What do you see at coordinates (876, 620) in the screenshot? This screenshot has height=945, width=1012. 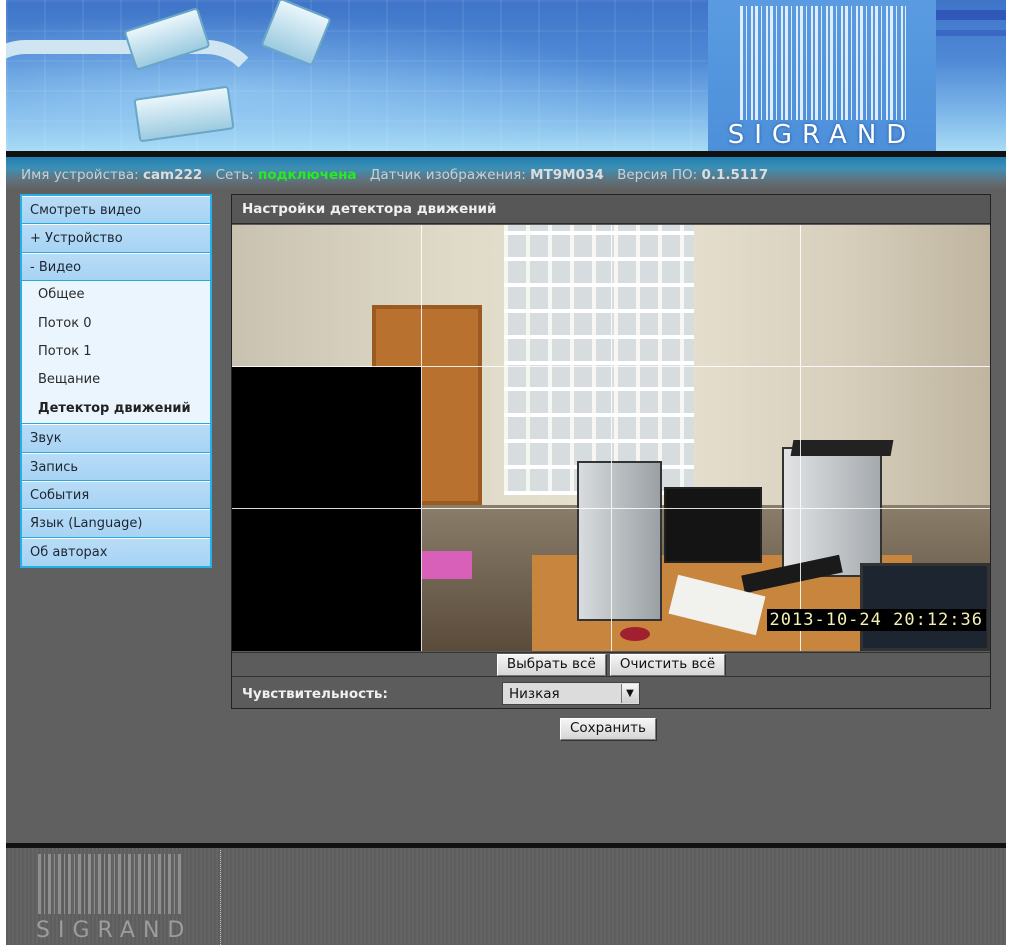 I see `video-timestamp: 2013-10-24 20:12:36` at bounding box center [876, 620].